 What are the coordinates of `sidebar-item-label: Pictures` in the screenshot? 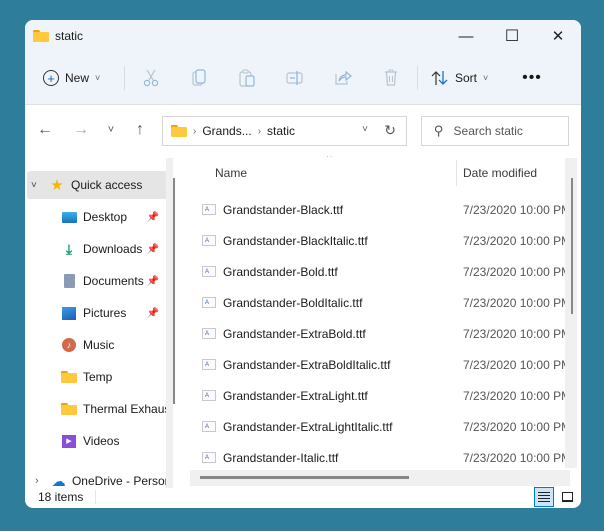 It's located at (105, 313).